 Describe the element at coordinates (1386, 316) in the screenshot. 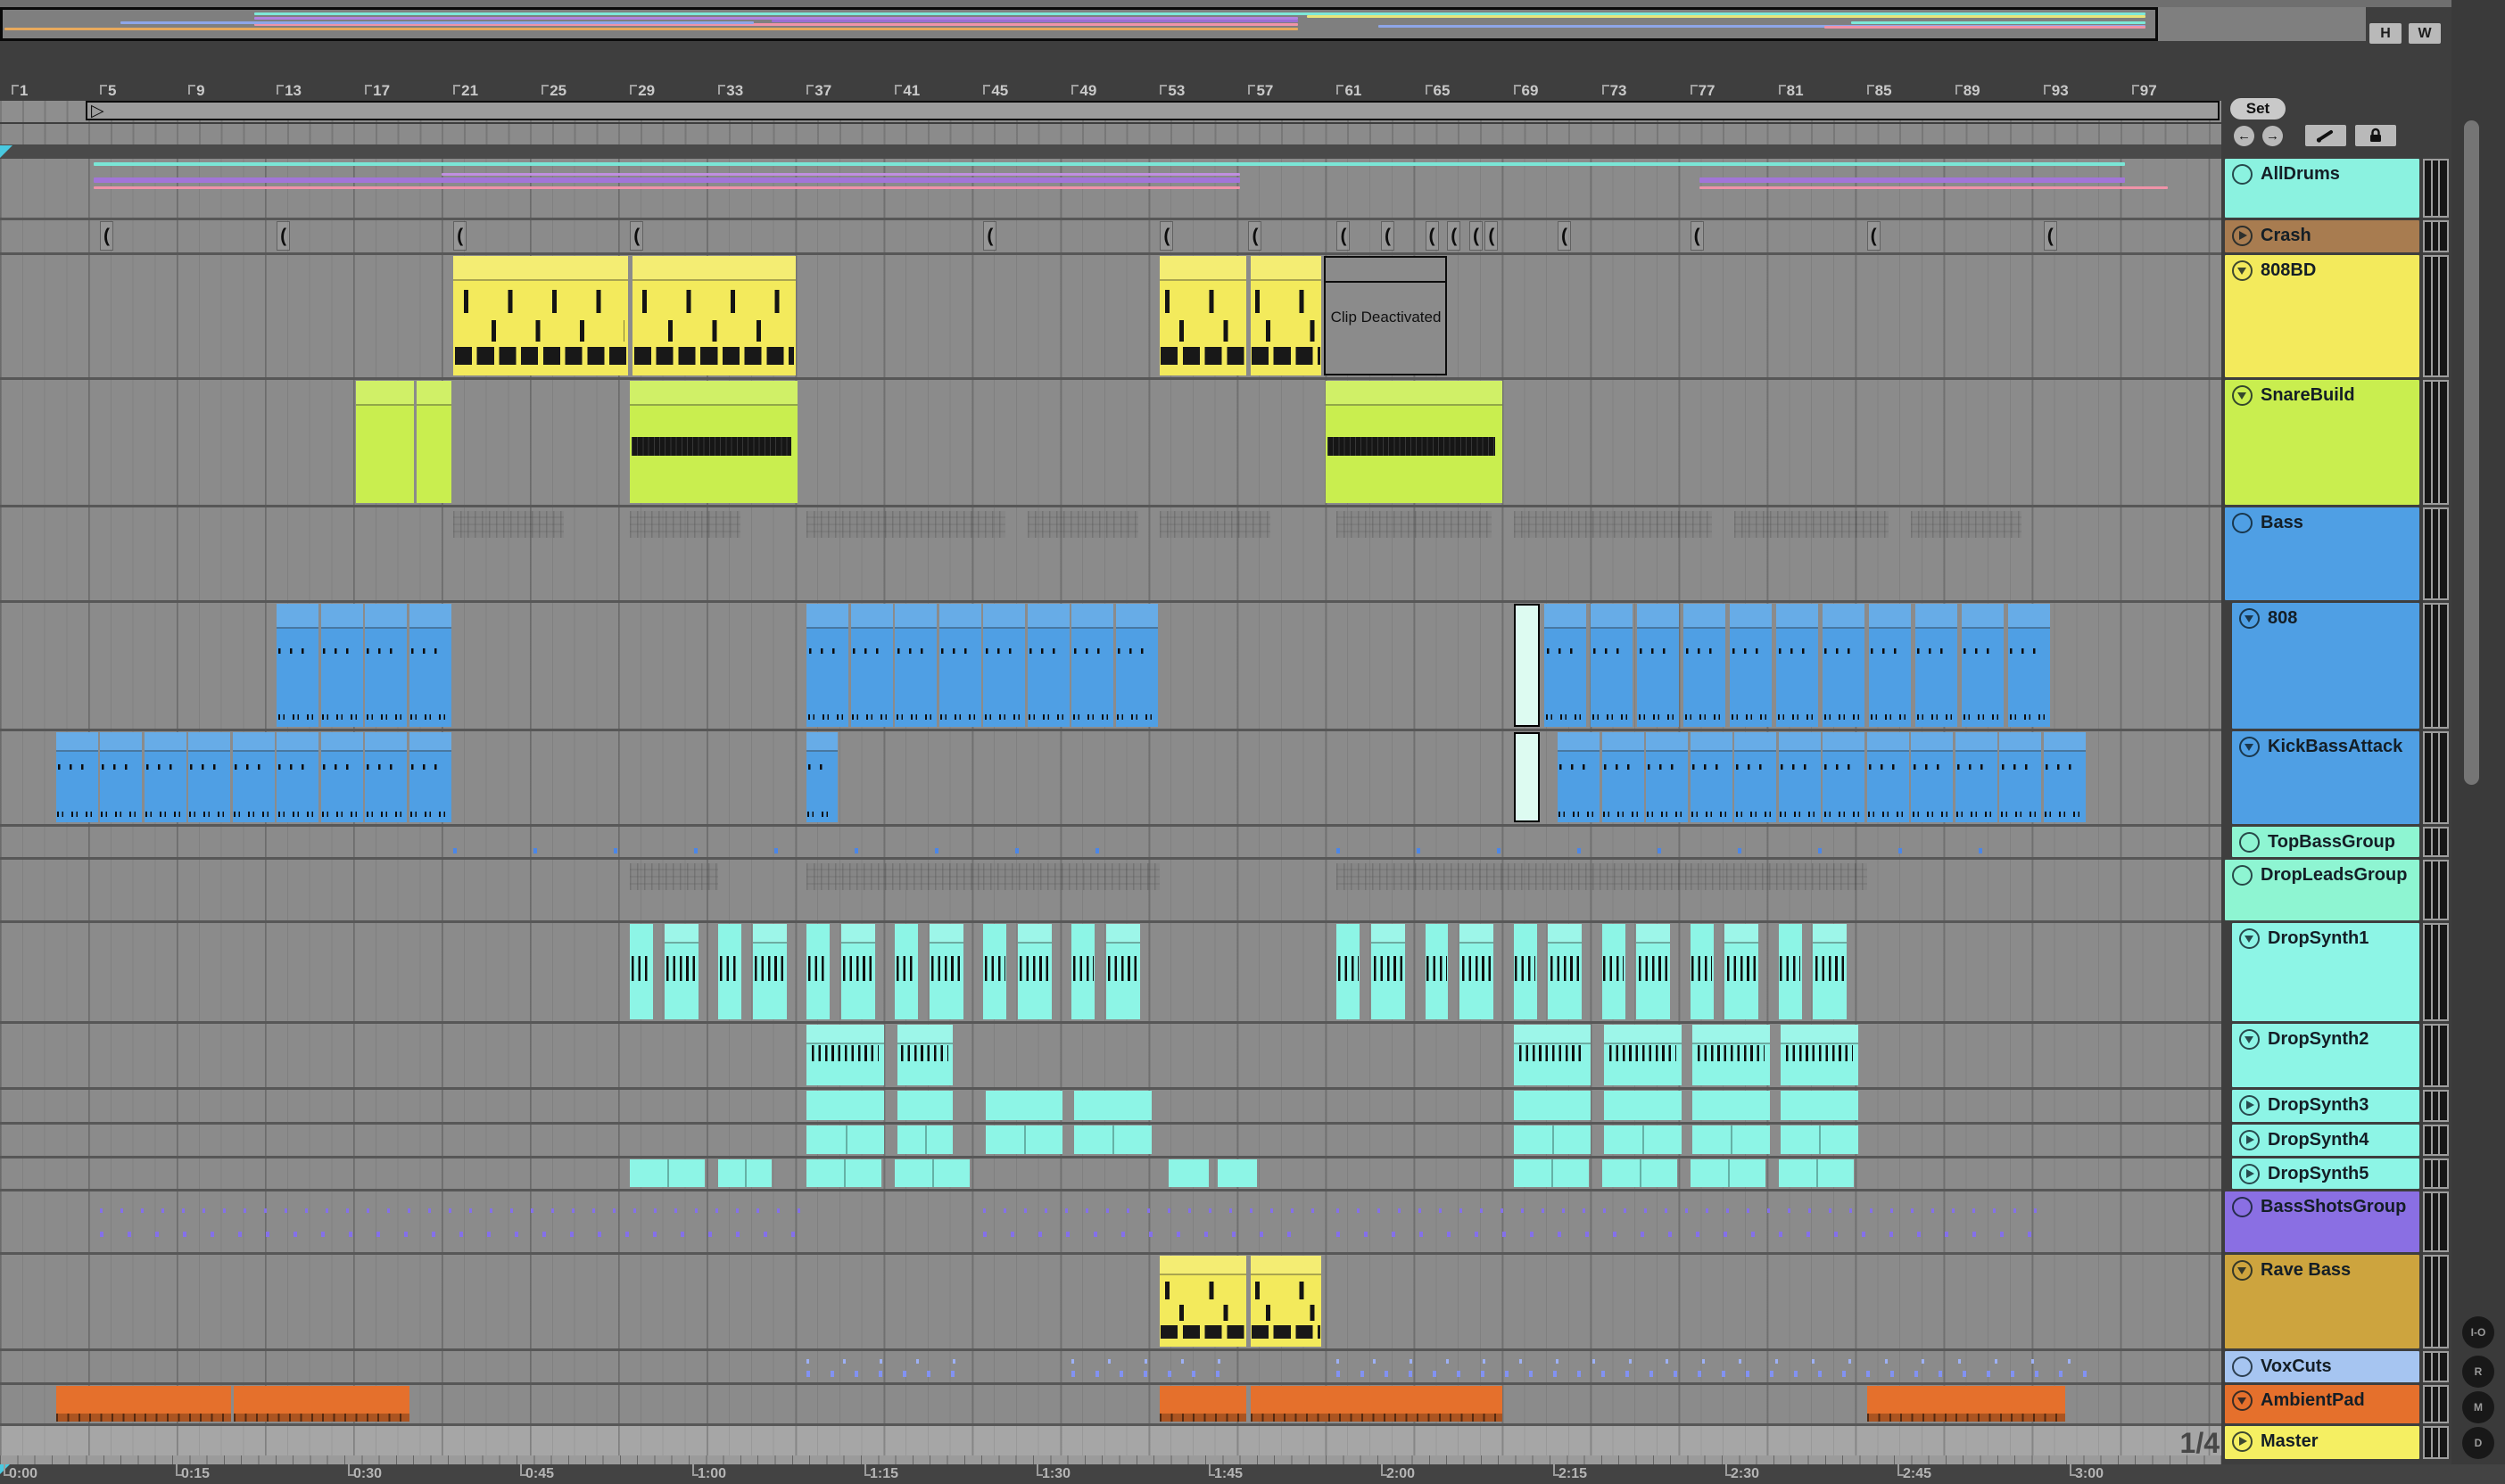

I see `clip-deactivated: Clip Deactivated` at that location.